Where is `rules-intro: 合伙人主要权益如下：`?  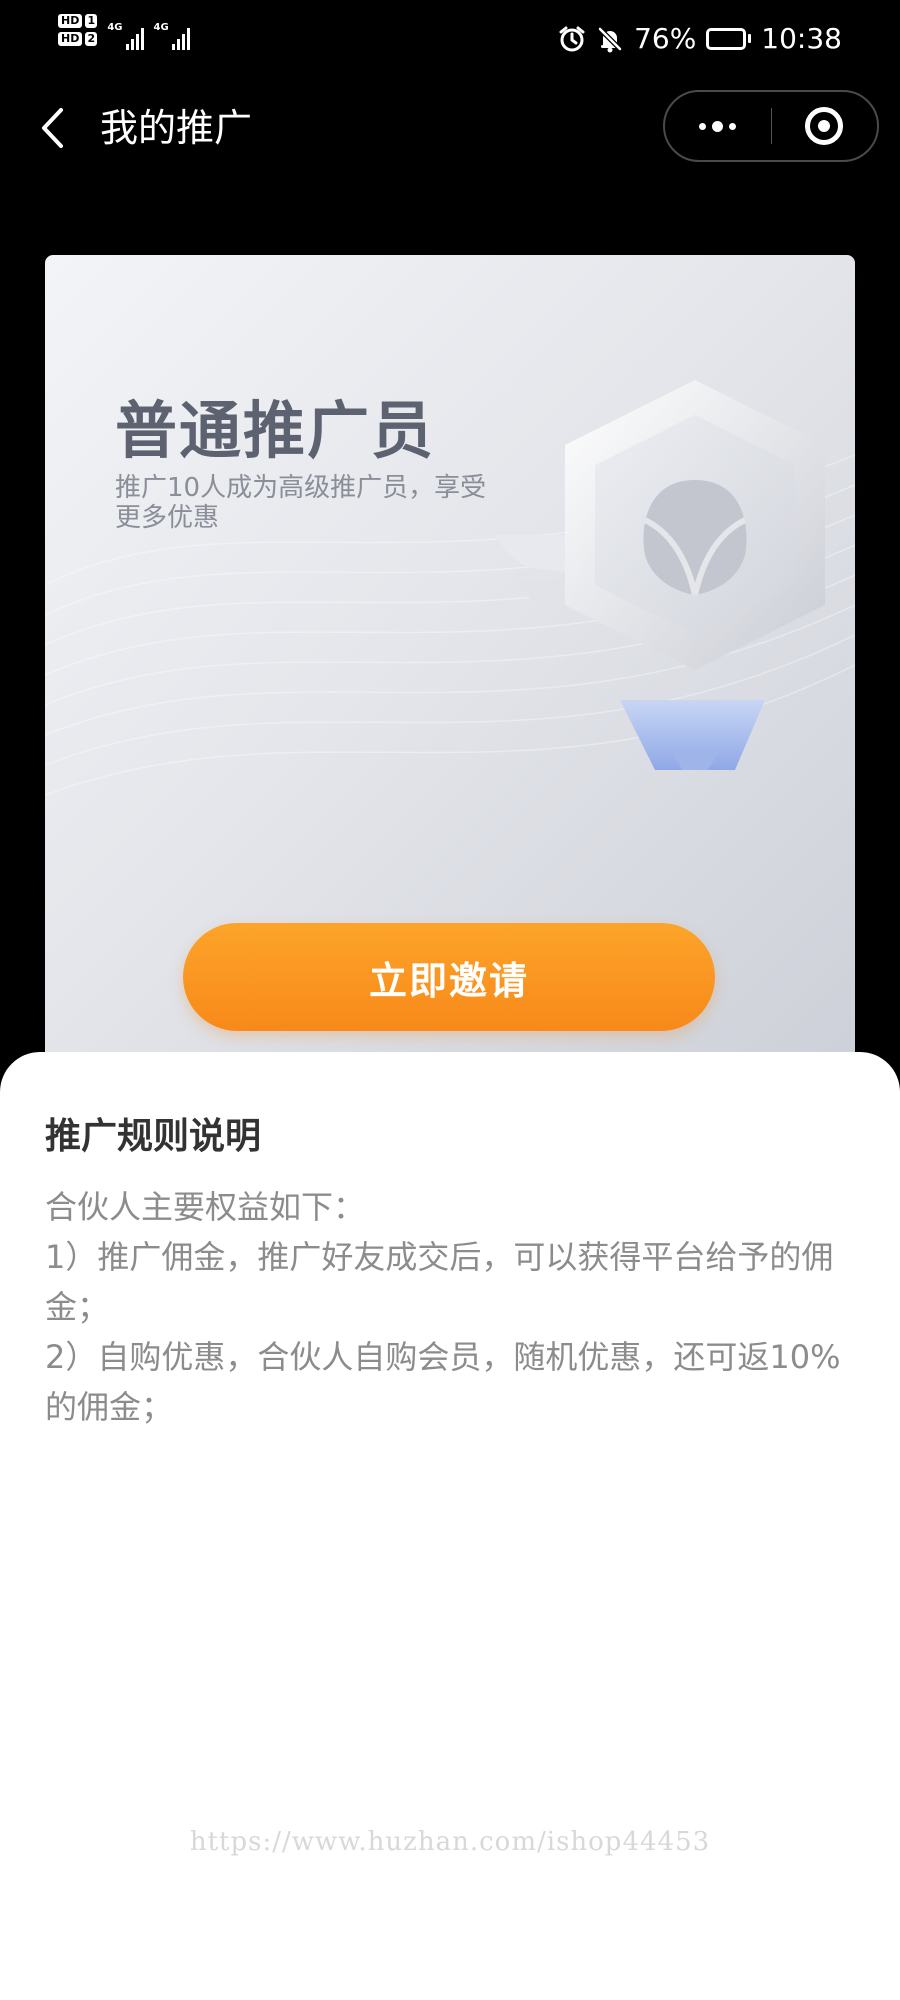
rules-intro: 合伙人主要权益如下： is located at coordinates (205, 1207).